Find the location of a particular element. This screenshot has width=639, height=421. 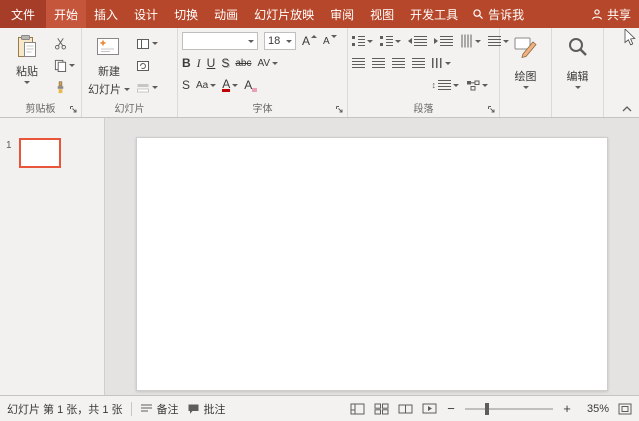

slide-sorter-button is located at coordinates (381, 409).